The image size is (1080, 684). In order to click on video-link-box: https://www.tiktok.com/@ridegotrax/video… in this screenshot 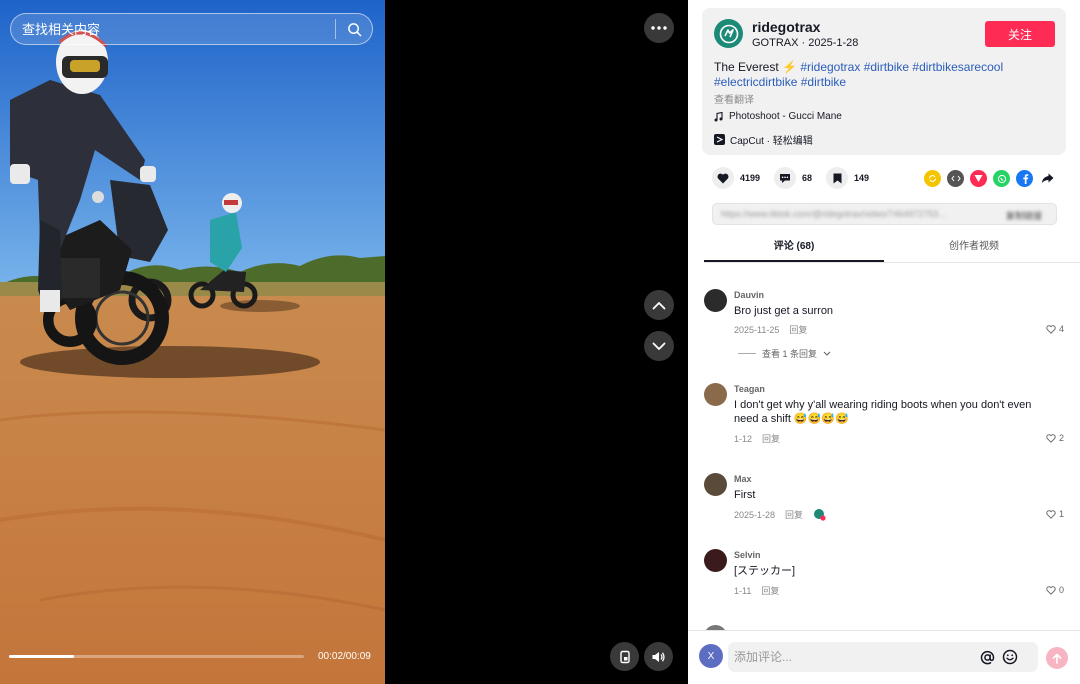, I will do `click(884, 214)`.